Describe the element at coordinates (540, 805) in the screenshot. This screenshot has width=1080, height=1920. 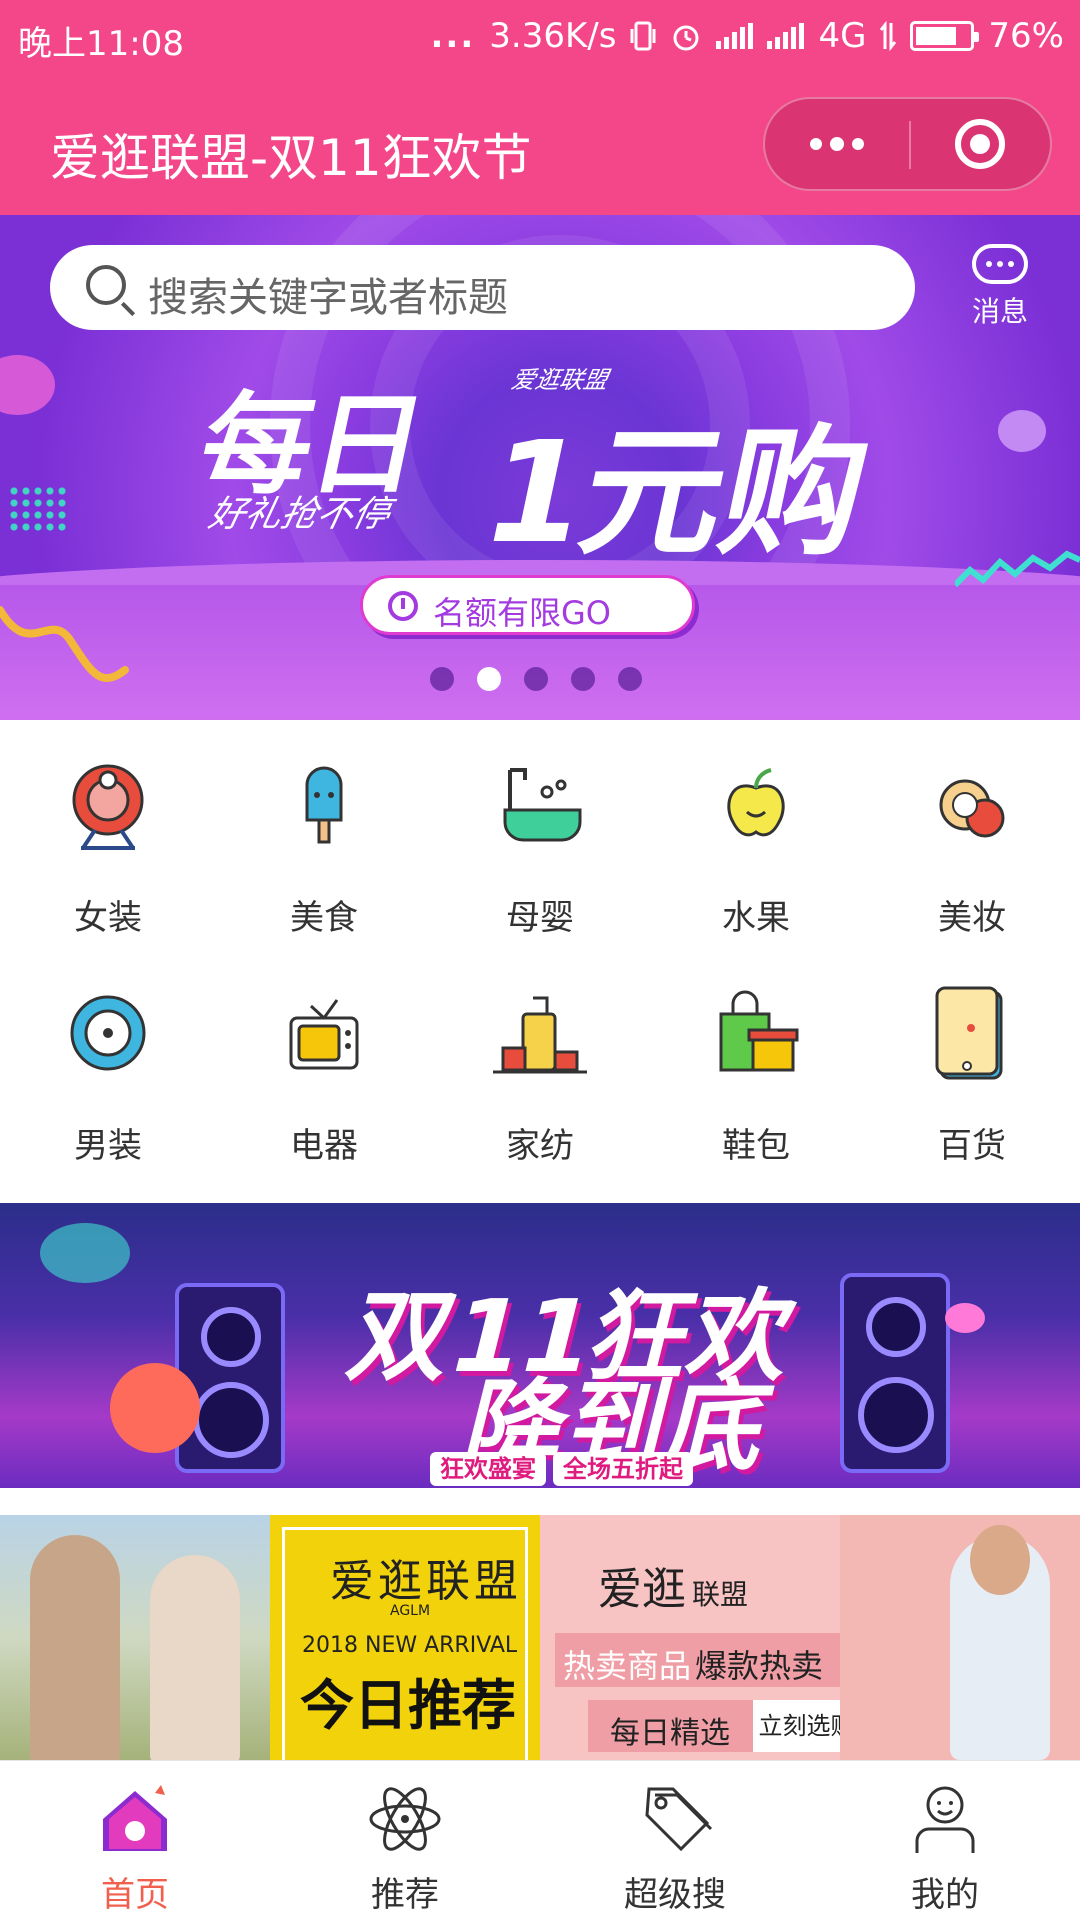
I see `bathtub-icon` at that location.